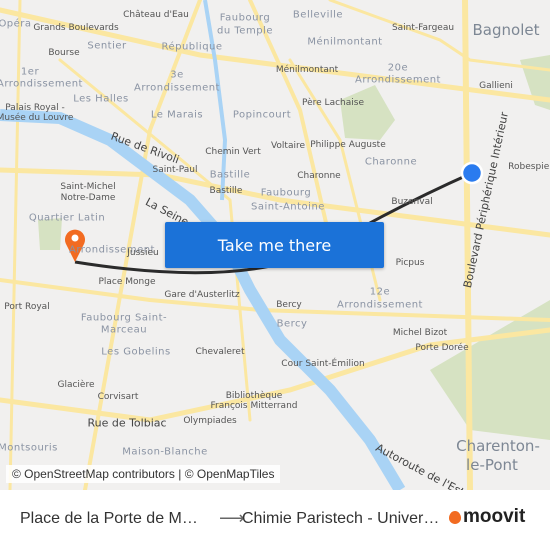 The height and width of the screenshot is (550, 550). I want to click on map-label: Notre-Dame, so click(88, 198).